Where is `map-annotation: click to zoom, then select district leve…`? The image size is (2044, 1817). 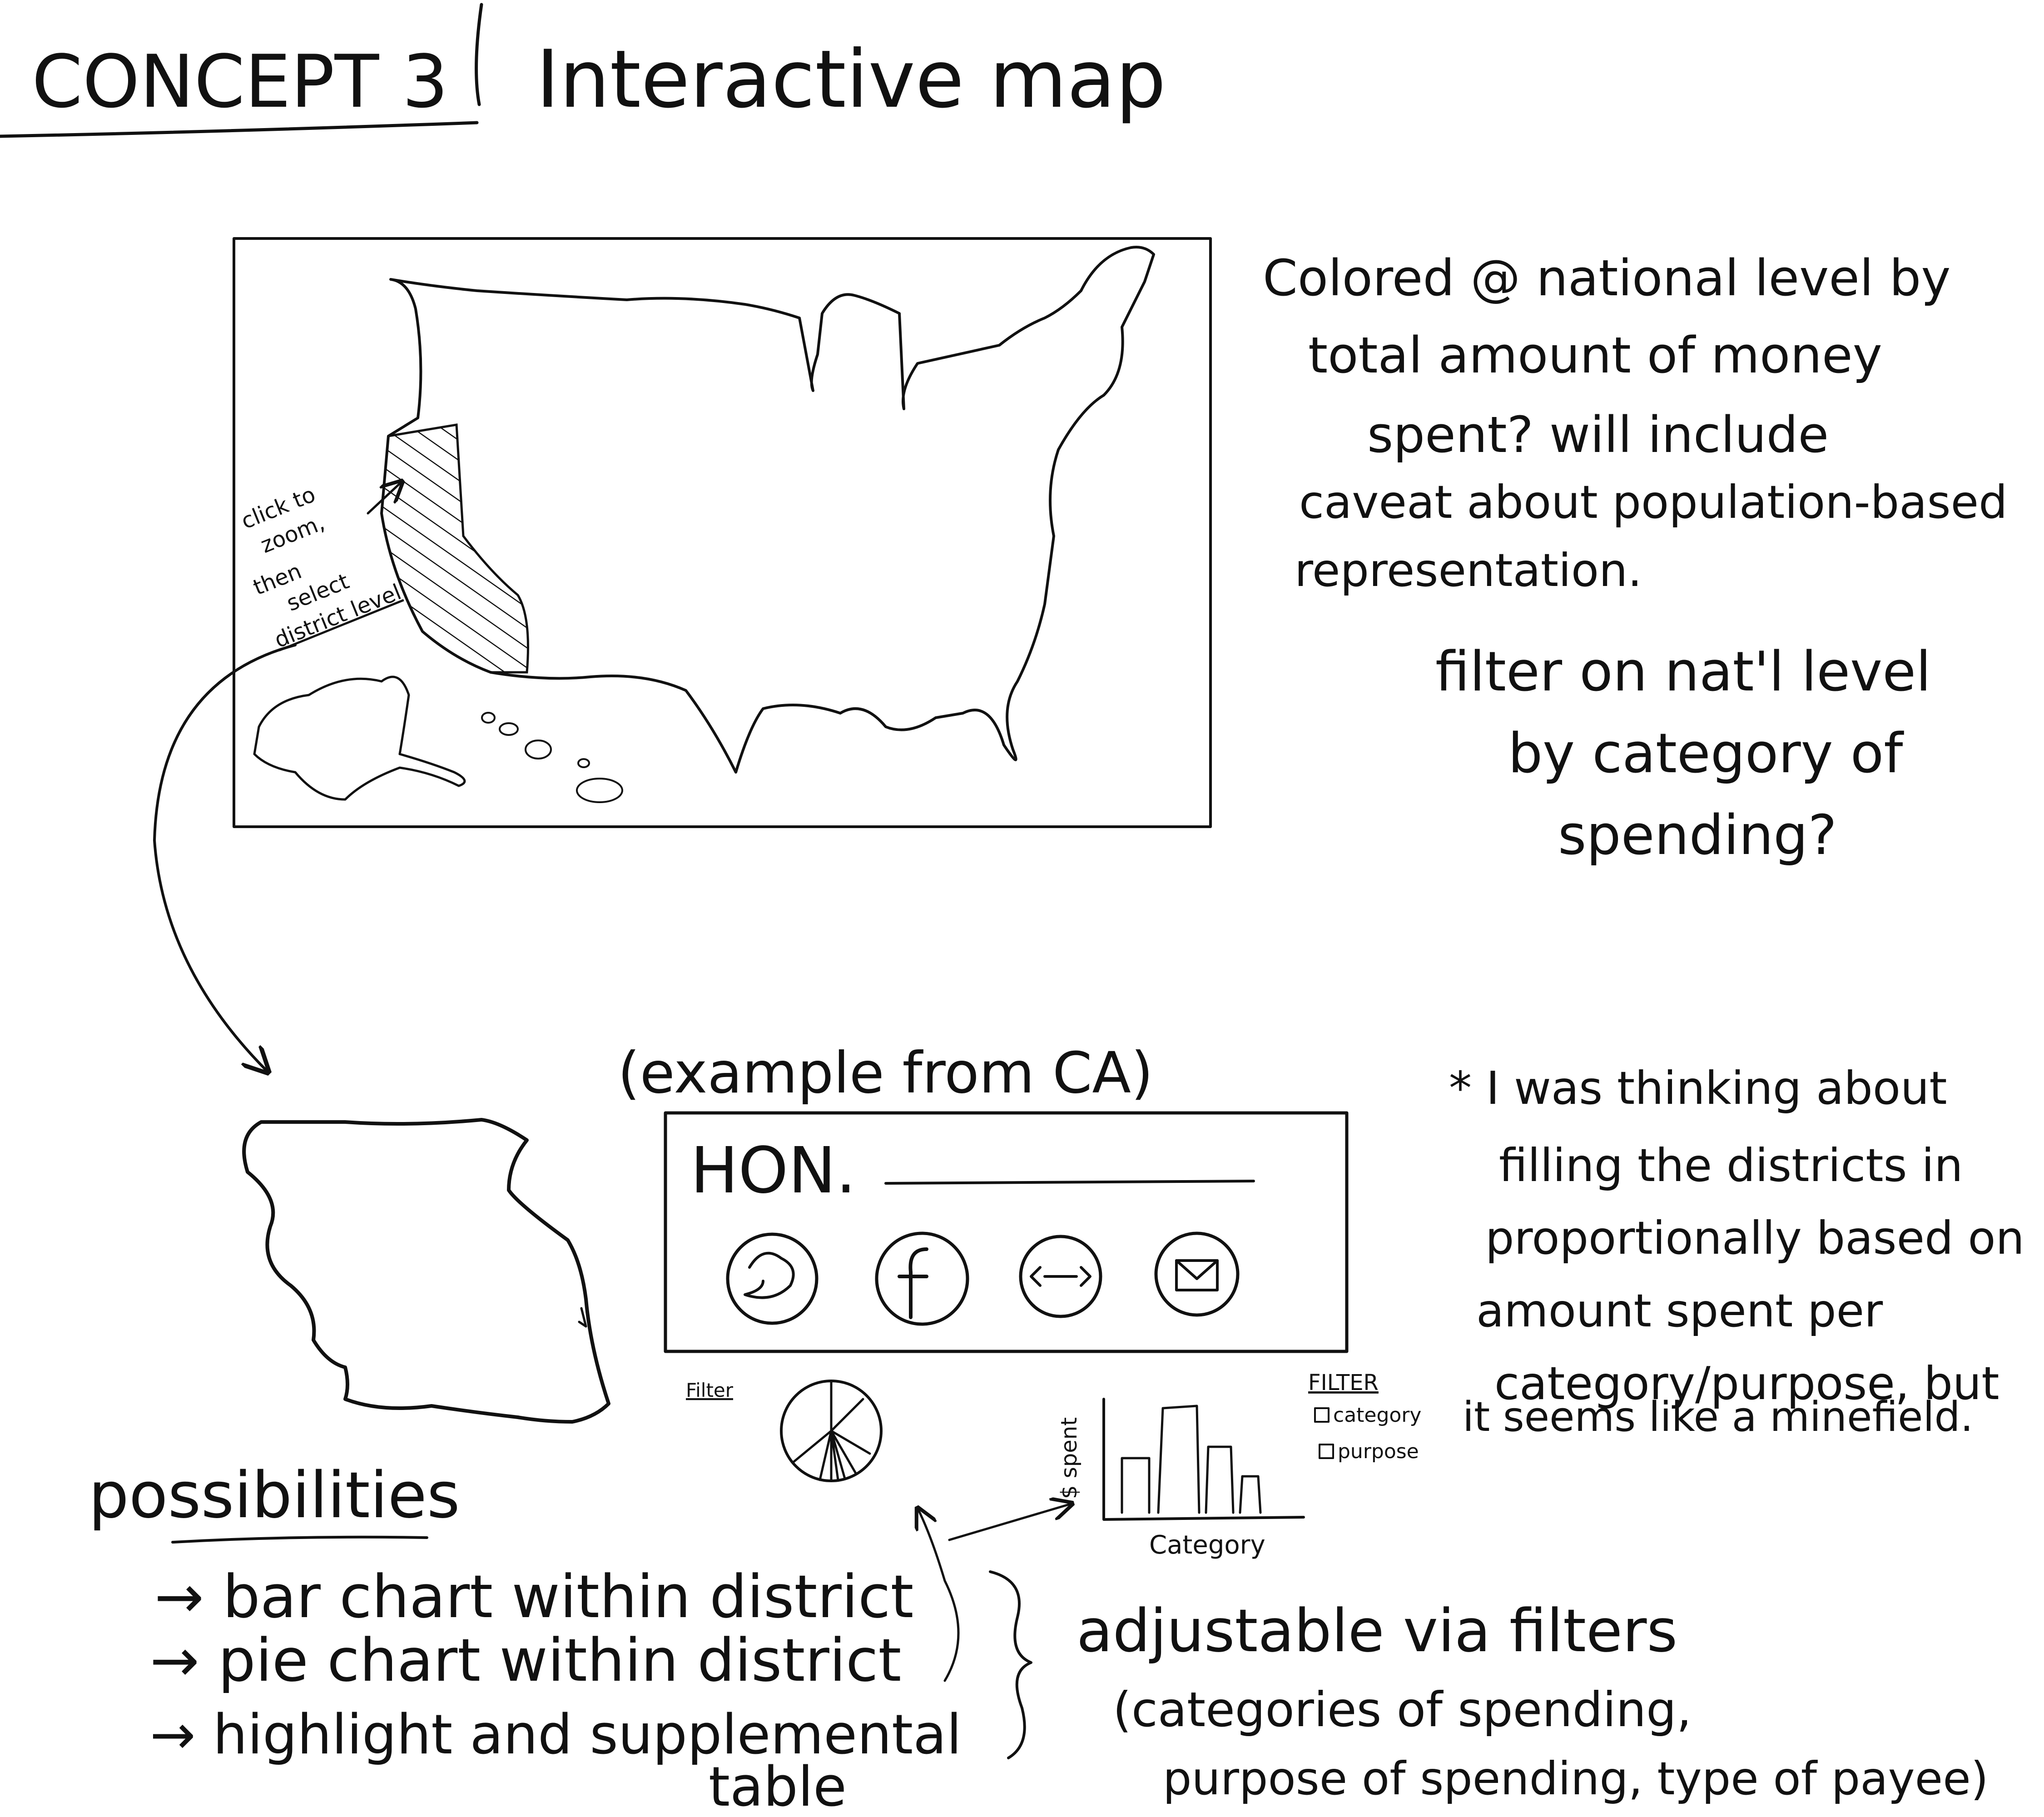 map-annotation: click to zoom, then select district leve… is located at coordinates (321, 567).